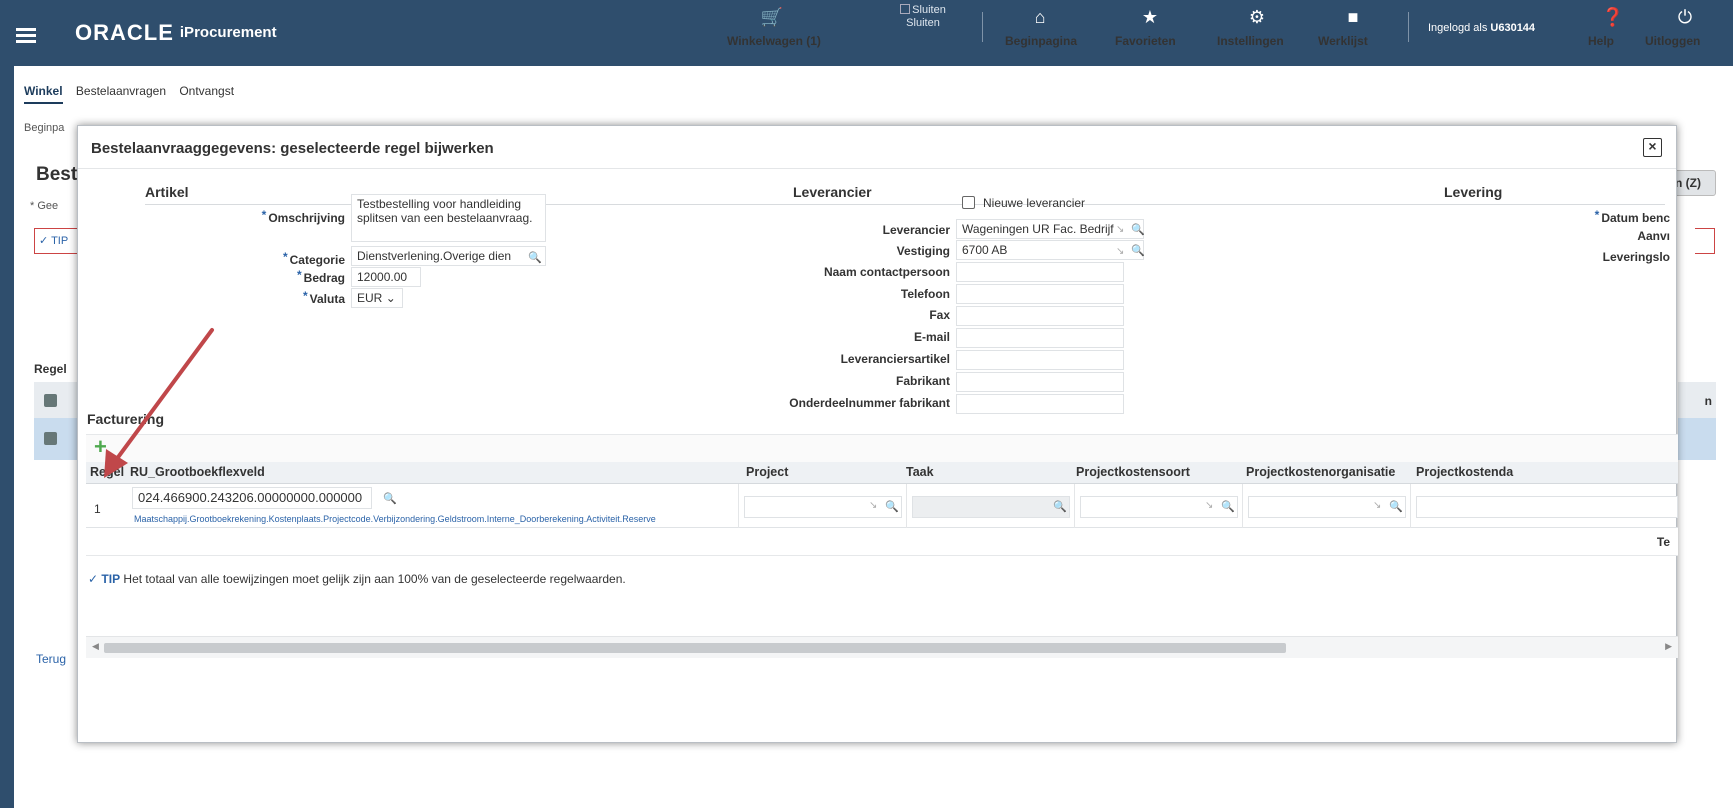  What do you see at coordinates (882, 542) in the screenshot?
I see `table-footer: Te` at bounding box center [882, 542].